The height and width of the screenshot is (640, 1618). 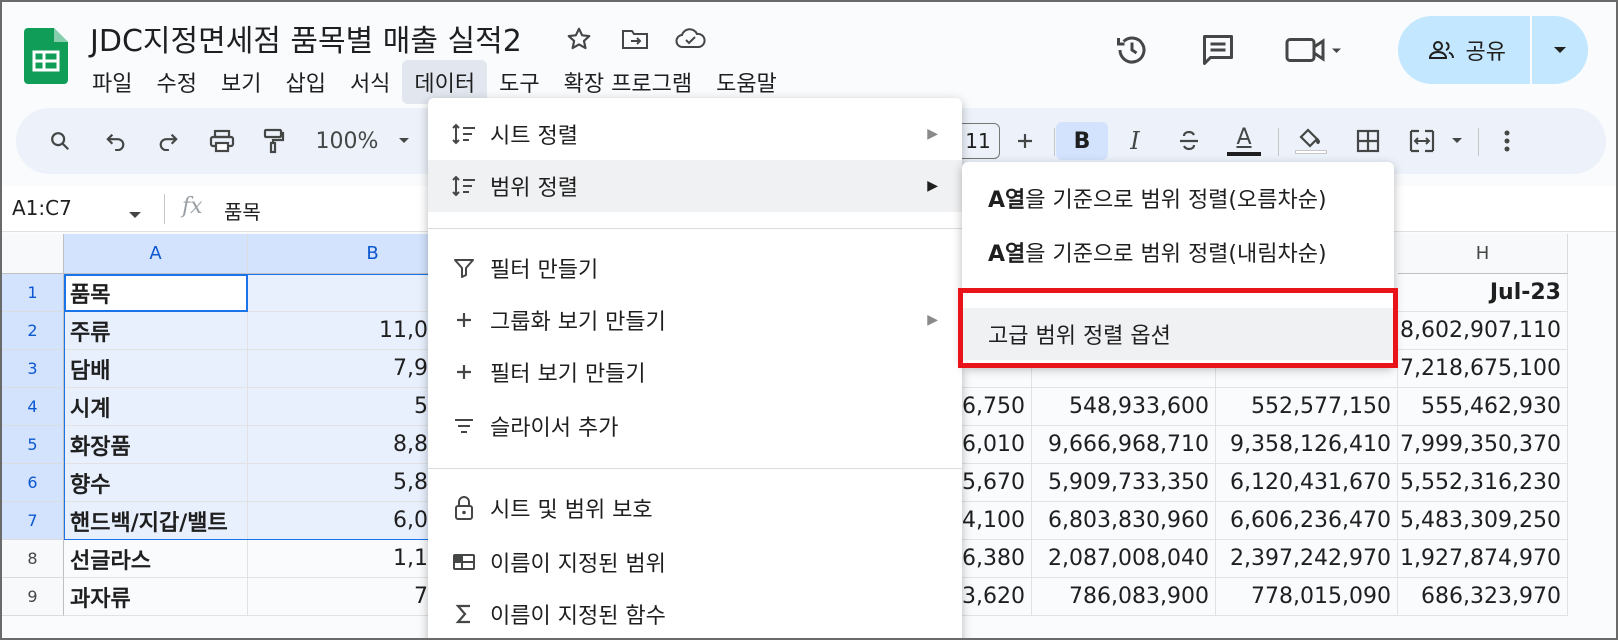 What do you see at coordinates (1507, 141) in the screenshot?
I see `more-options-icon` at bounding box center [1507, 141].